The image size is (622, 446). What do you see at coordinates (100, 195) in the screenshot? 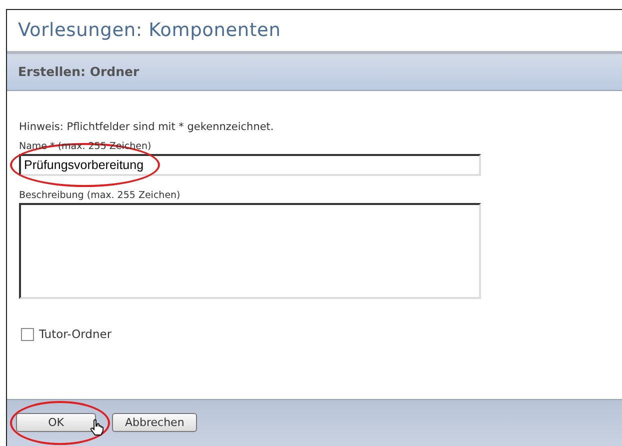
I see `field-label: Beschreibung (max. 255 Zeichen)` at bounding box center [100, 195].